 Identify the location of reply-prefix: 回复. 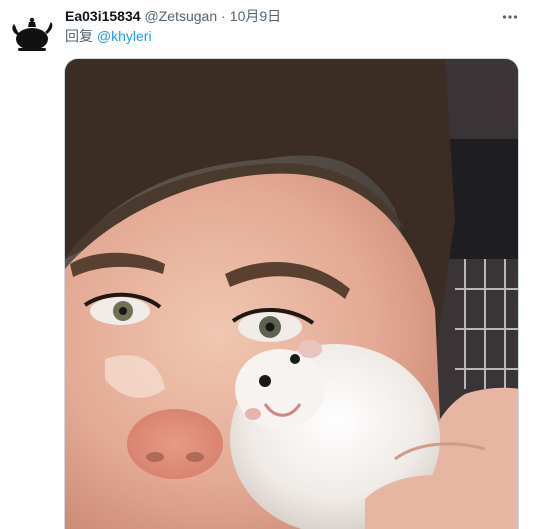
(81, 36).